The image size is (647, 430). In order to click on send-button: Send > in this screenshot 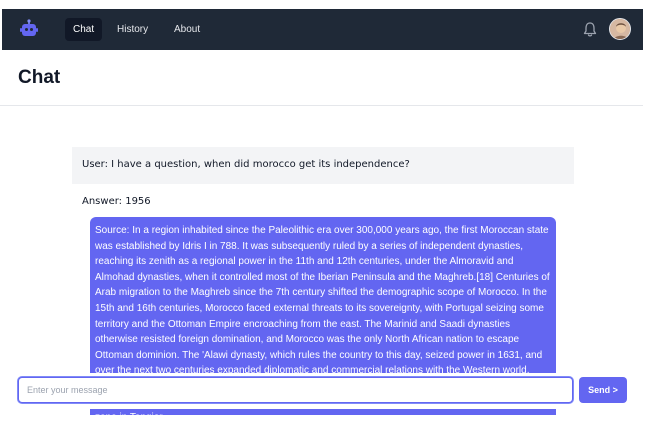, I will do `click(603, 390)`.